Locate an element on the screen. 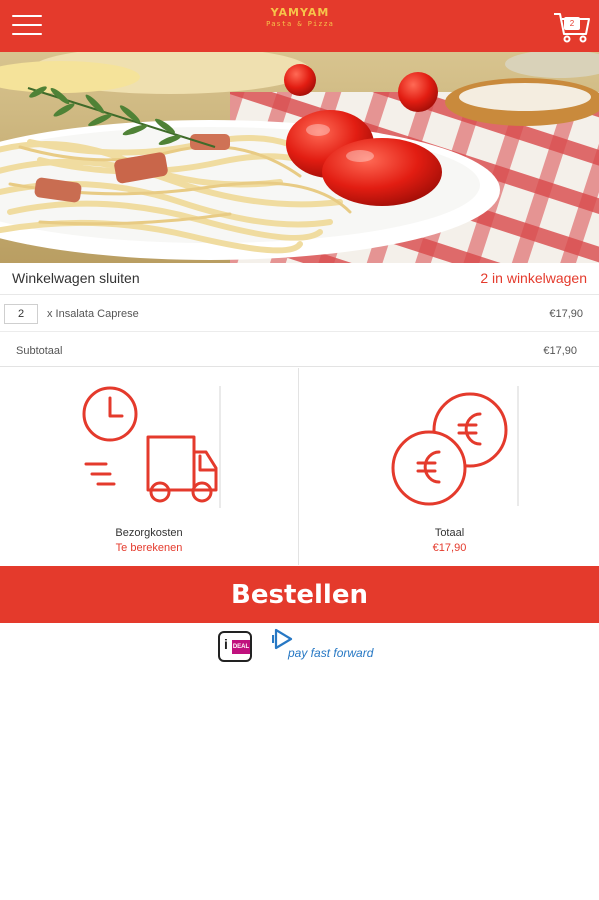  cart-item-row: x Insalata Caprese €17,90 is located at coordinates (299, 314).